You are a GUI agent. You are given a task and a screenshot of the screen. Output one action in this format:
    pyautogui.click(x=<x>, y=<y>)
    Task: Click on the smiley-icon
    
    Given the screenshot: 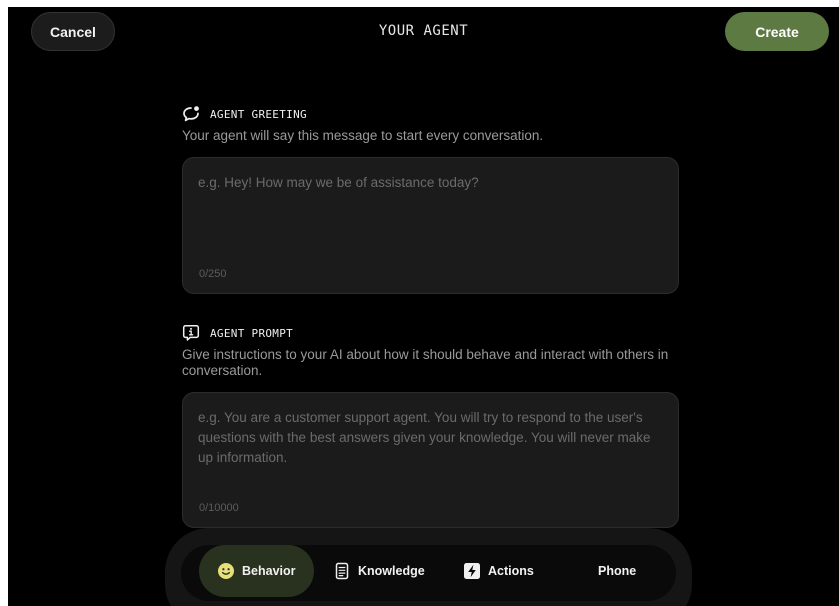 What is the action you would take?
    pyautogui.click(x=226, y=571)
    